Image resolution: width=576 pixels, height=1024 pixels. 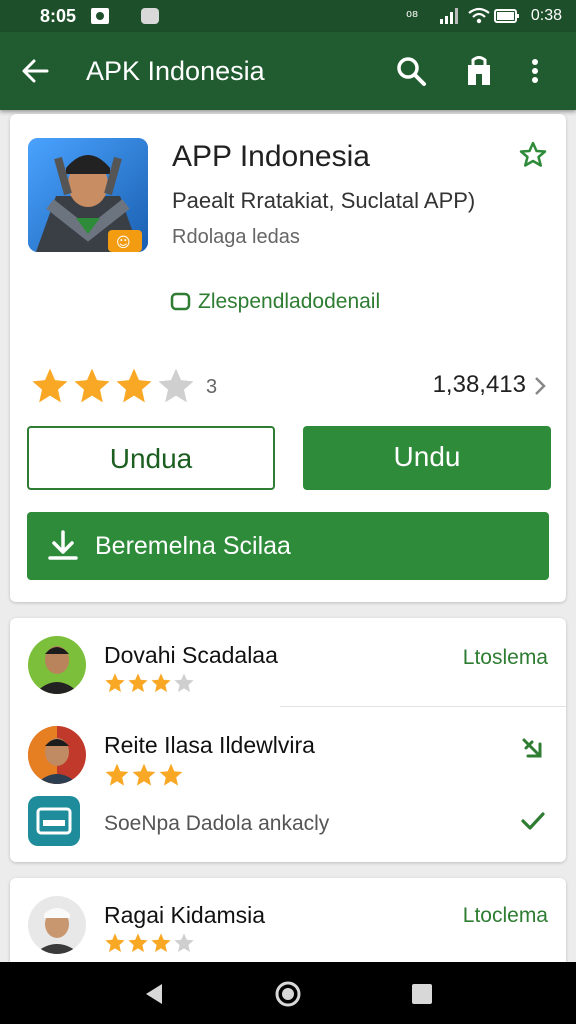 What do you see at coordinates (479, 71) in the screenshot?
I see `store-icon` at bounding box center [479, 71].